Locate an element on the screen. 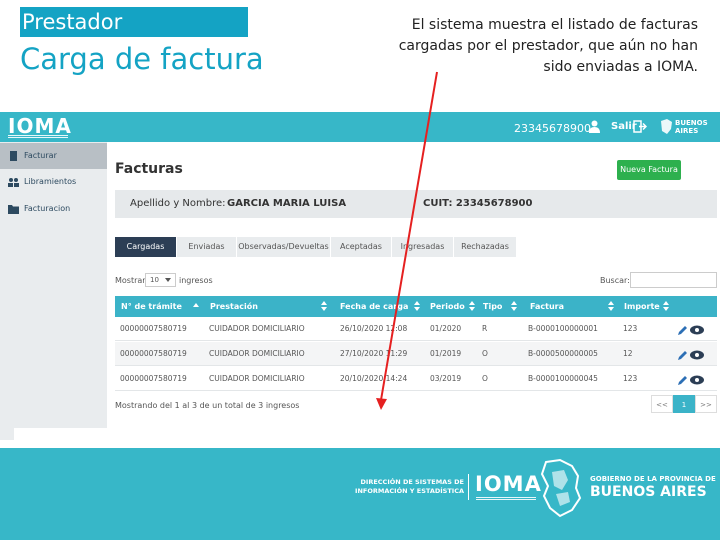 The image size is (720, 540). col-tipo: Tipo is located at coordinates (492, 306).